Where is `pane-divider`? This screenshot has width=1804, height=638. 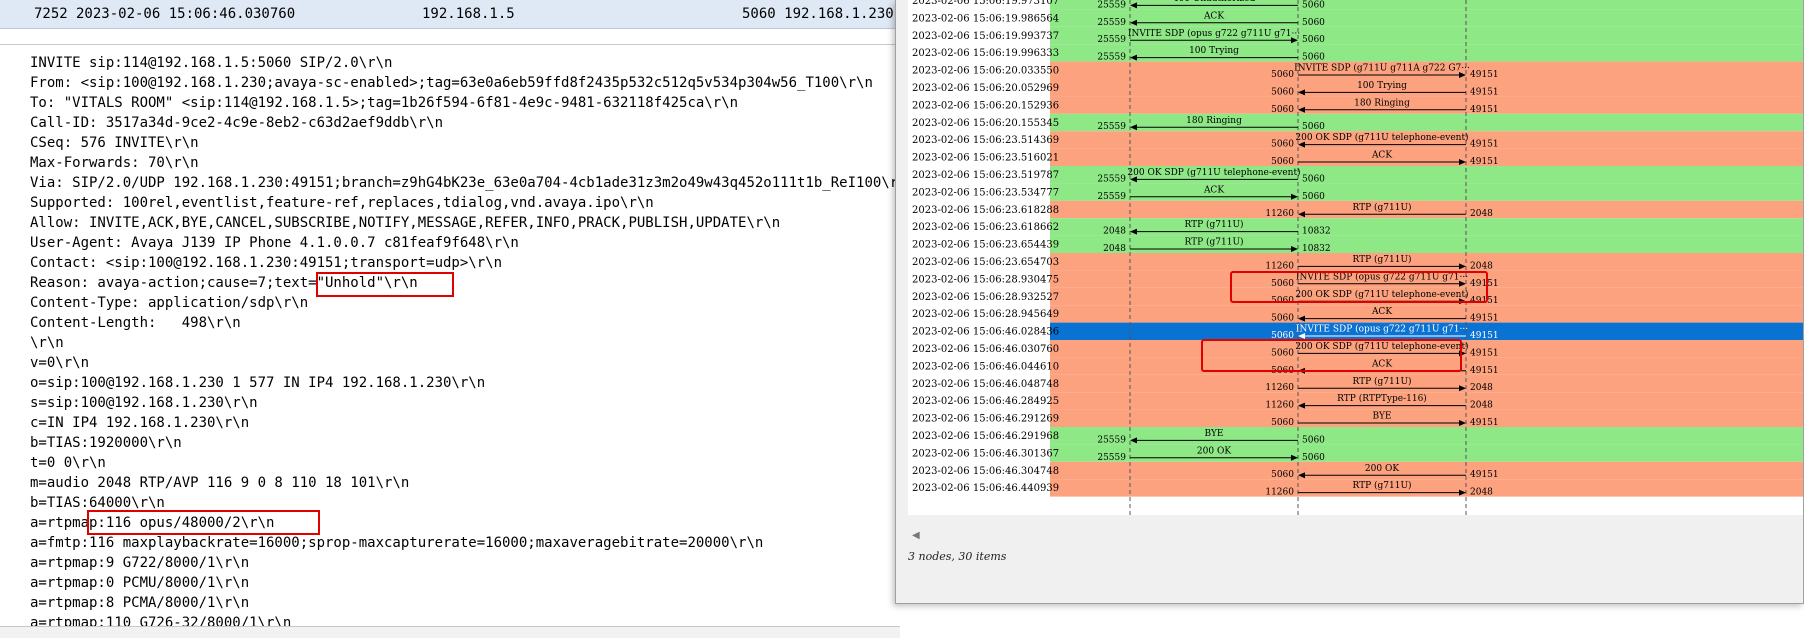
pane-divider is located at coordinates (450, 44).